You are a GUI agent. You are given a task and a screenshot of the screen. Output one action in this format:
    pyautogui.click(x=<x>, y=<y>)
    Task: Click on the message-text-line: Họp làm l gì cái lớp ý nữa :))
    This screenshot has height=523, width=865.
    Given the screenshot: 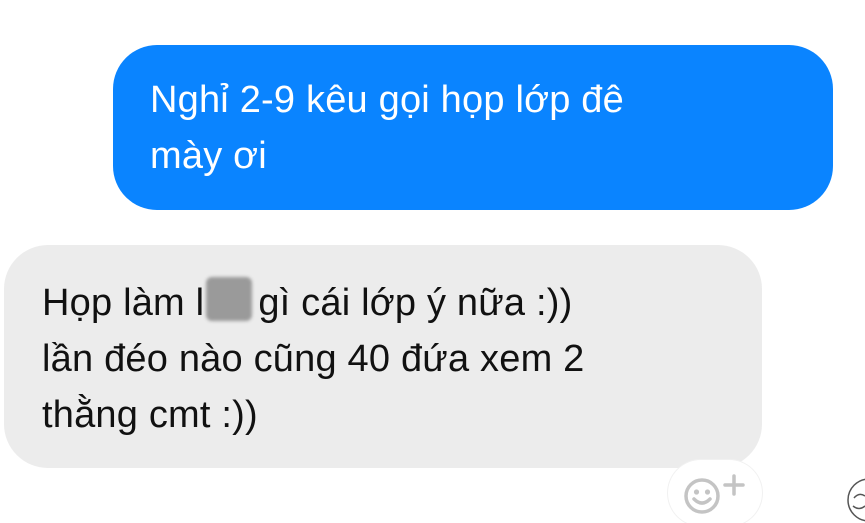 What is the action you would take?
    pyautogui.click(x=387, y=303)
    